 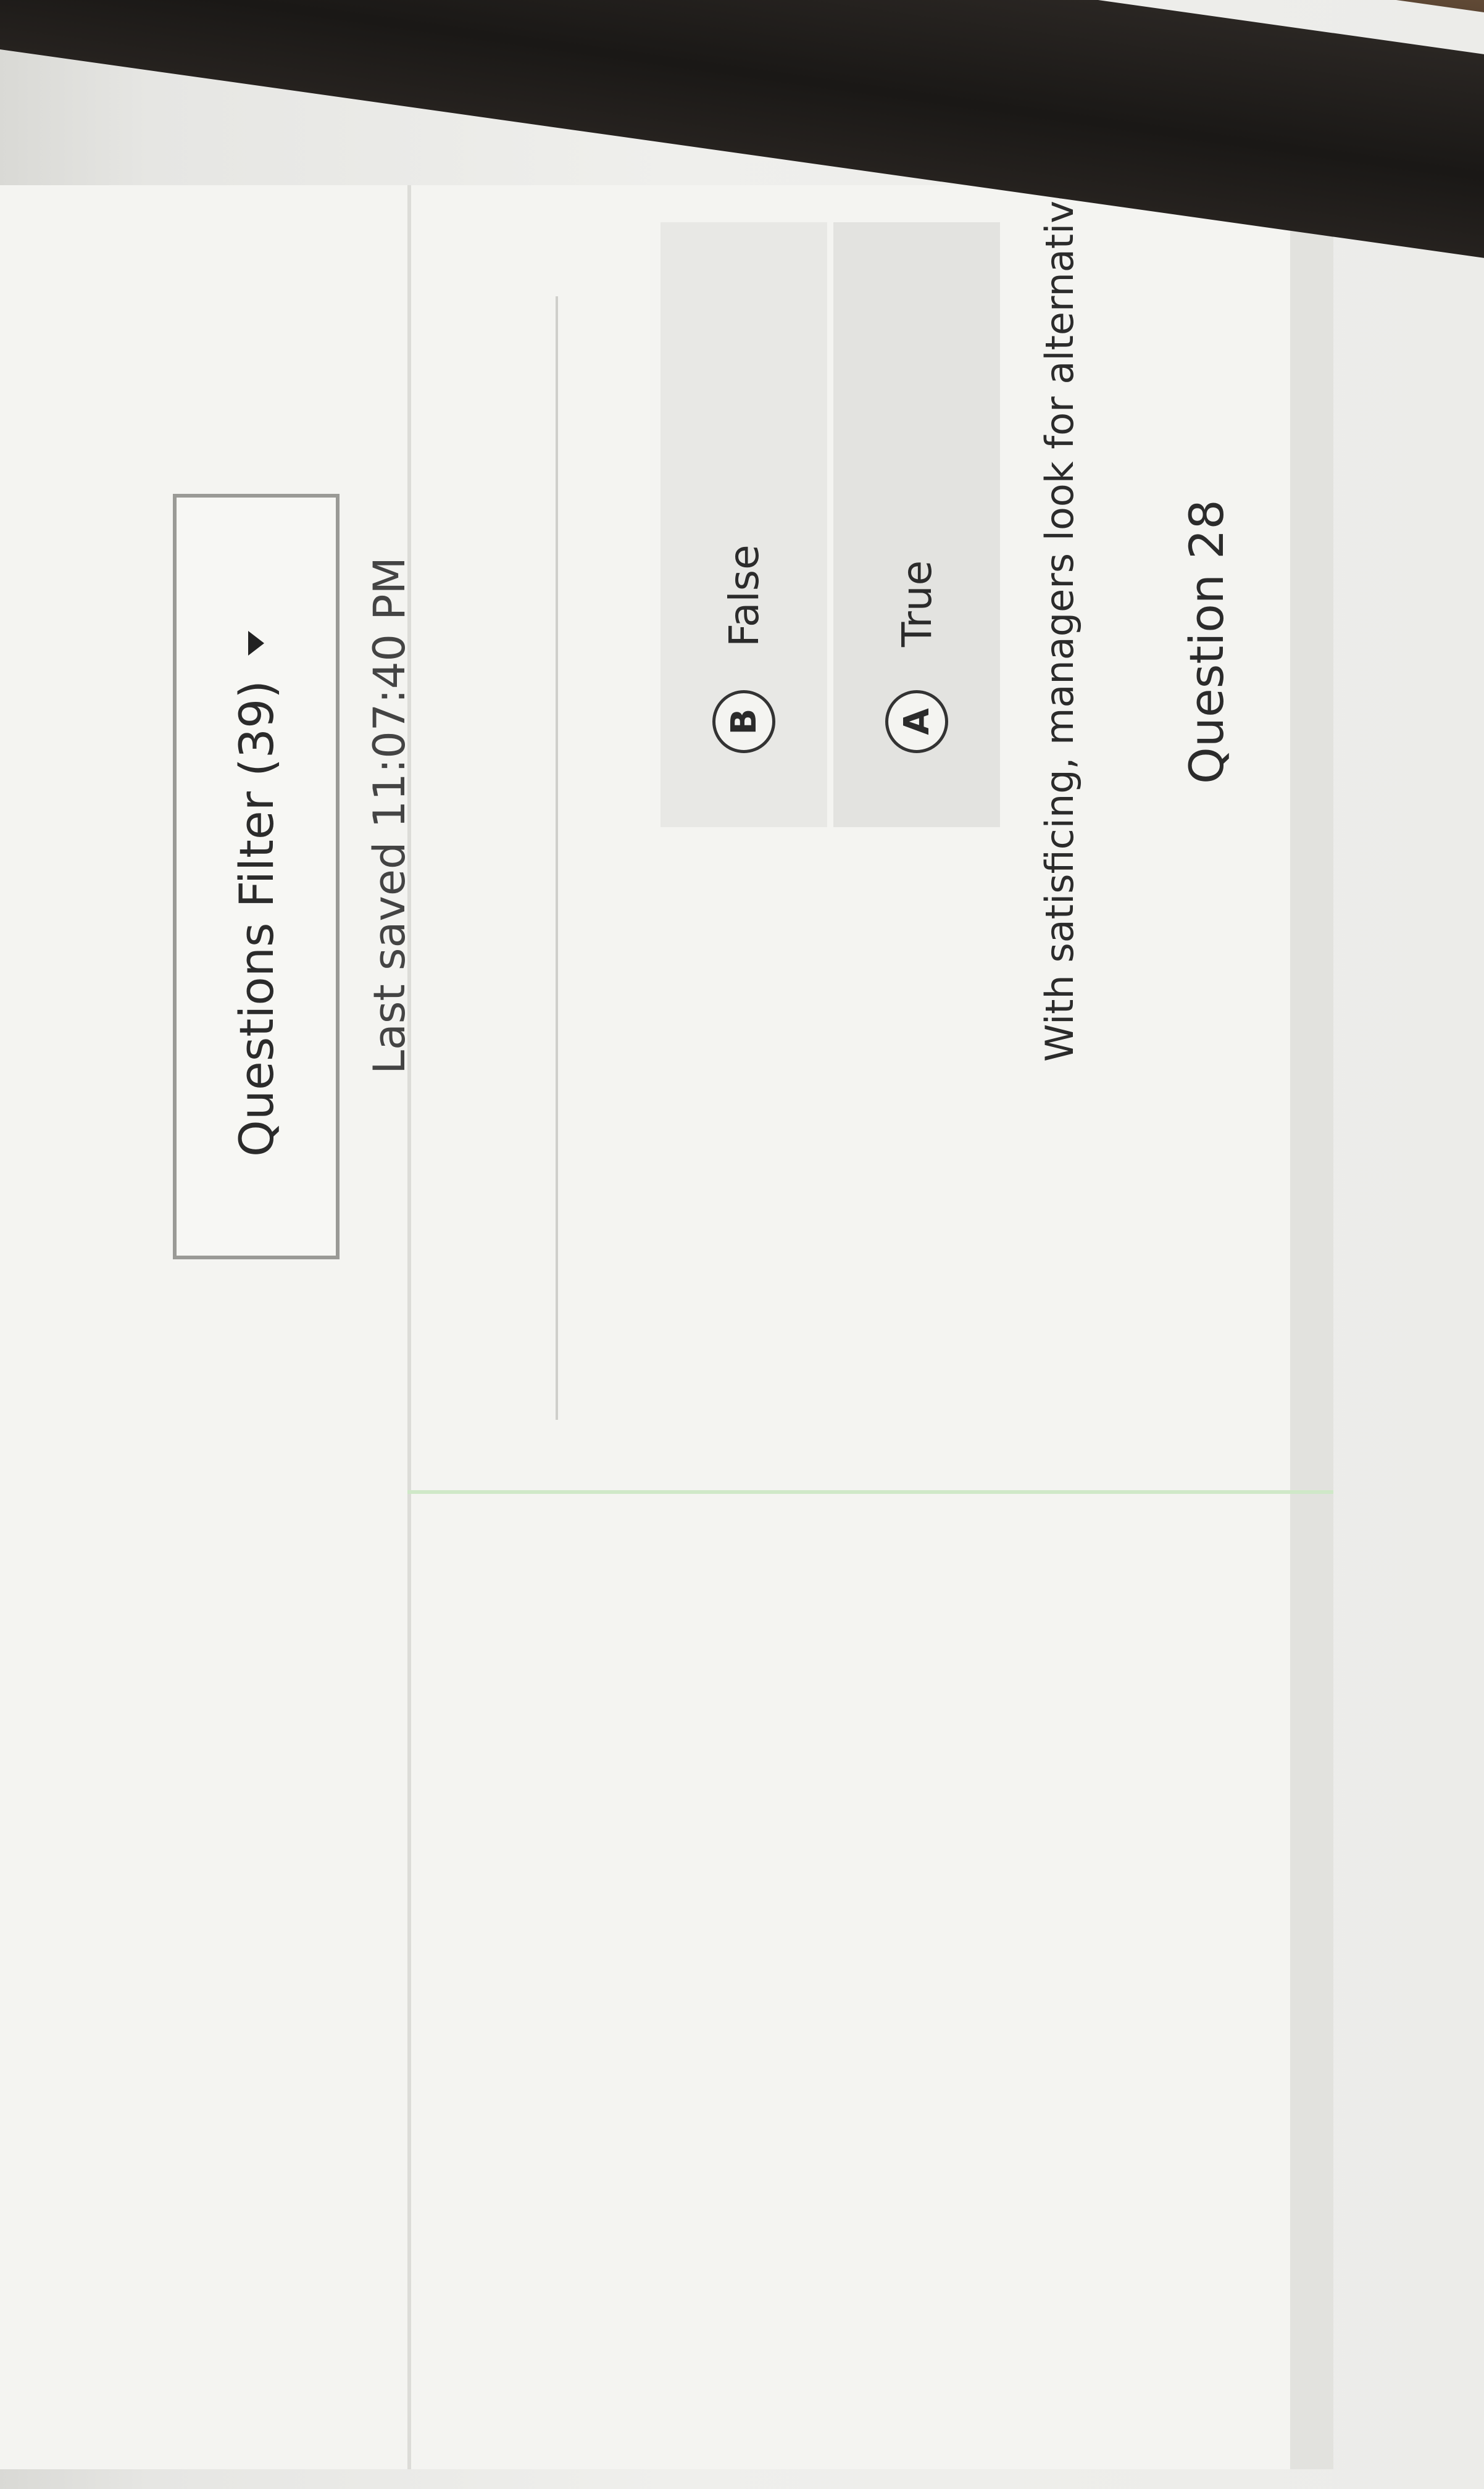 I want to click on answer-label-true: True, so click(x=917, y=603).